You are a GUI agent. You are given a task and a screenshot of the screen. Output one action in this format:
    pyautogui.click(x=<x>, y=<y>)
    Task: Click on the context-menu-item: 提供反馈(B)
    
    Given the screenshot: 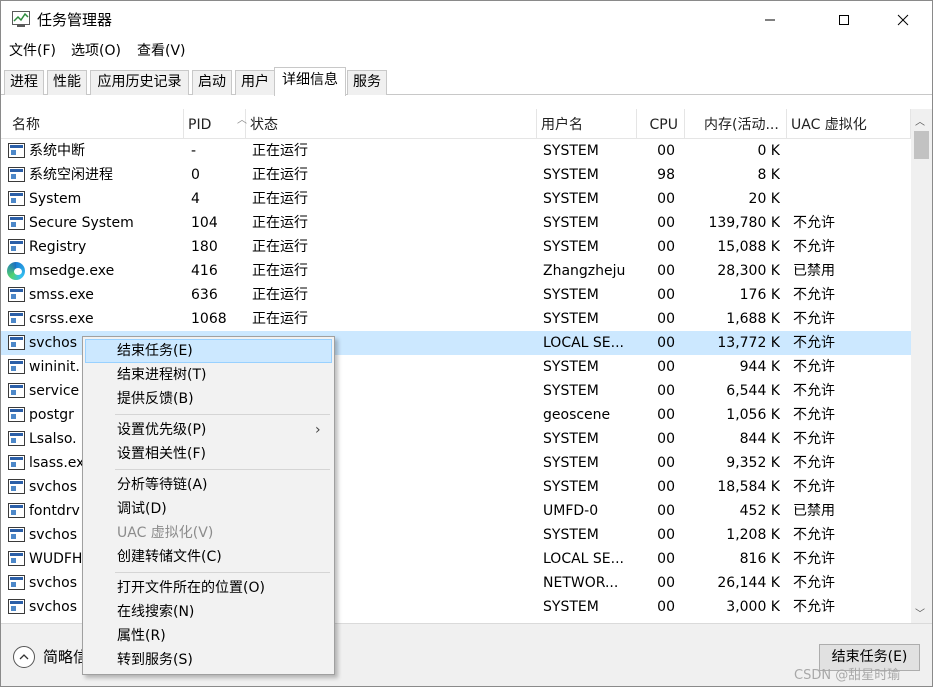 What is the action you would take?
    pyautogui.click(x=208, y=399)
    